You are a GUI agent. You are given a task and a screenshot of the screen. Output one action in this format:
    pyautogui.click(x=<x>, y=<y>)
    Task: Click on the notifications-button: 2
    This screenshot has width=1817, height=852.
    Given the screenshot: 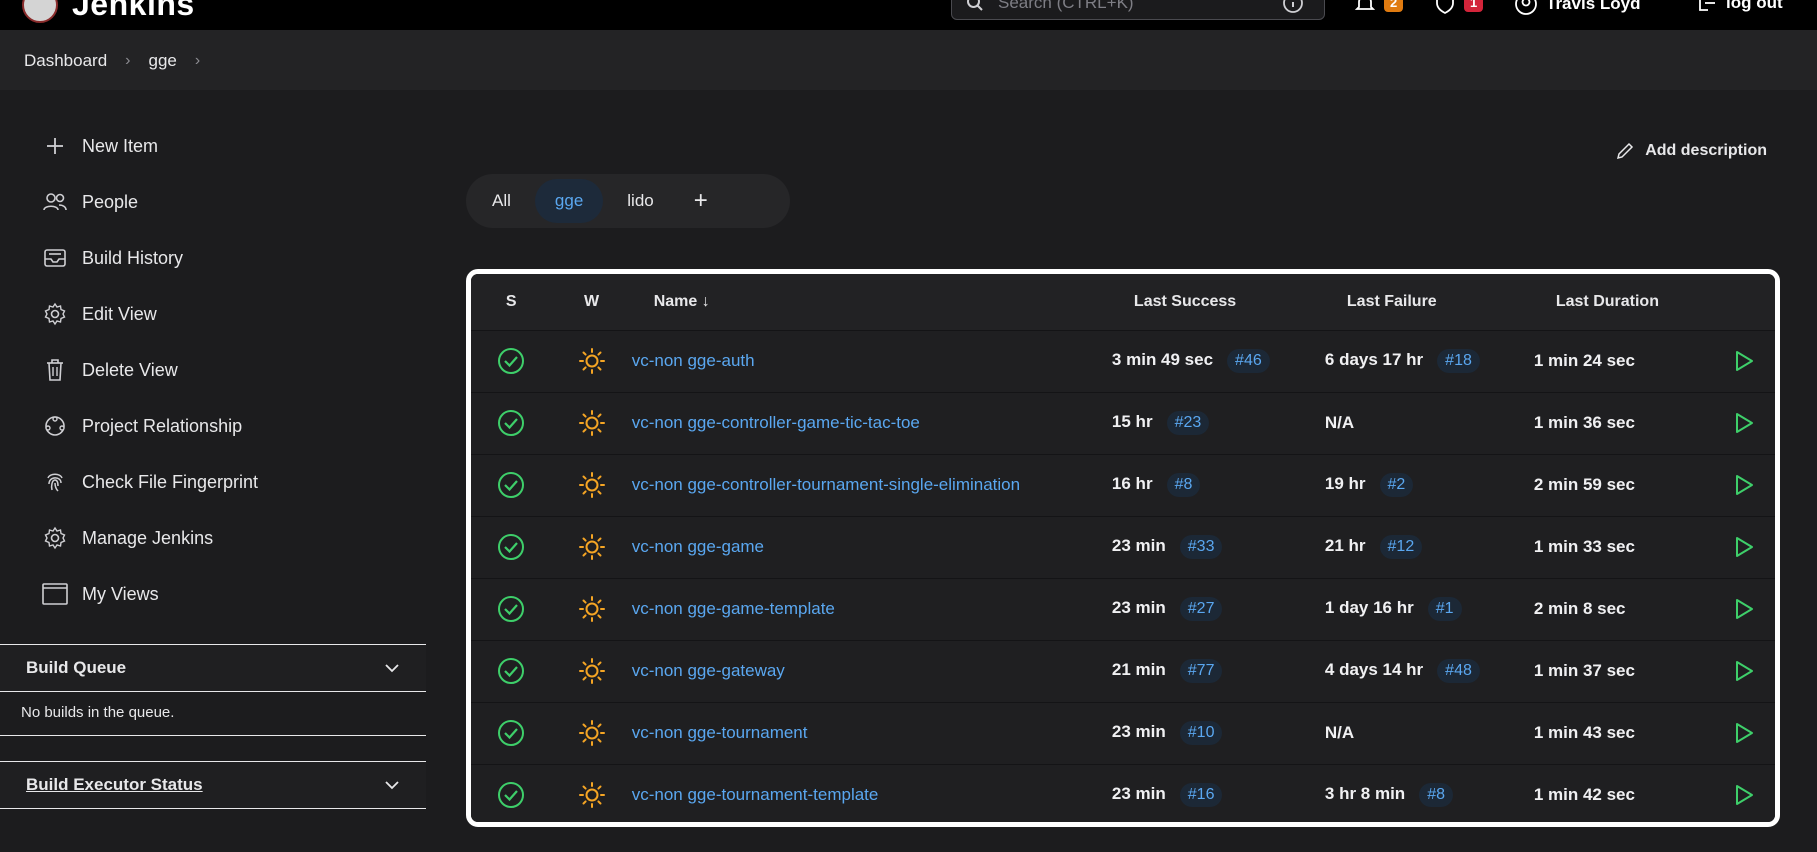 What is the action you would take?
    pyautogui.click(x=1379, y=7)
    